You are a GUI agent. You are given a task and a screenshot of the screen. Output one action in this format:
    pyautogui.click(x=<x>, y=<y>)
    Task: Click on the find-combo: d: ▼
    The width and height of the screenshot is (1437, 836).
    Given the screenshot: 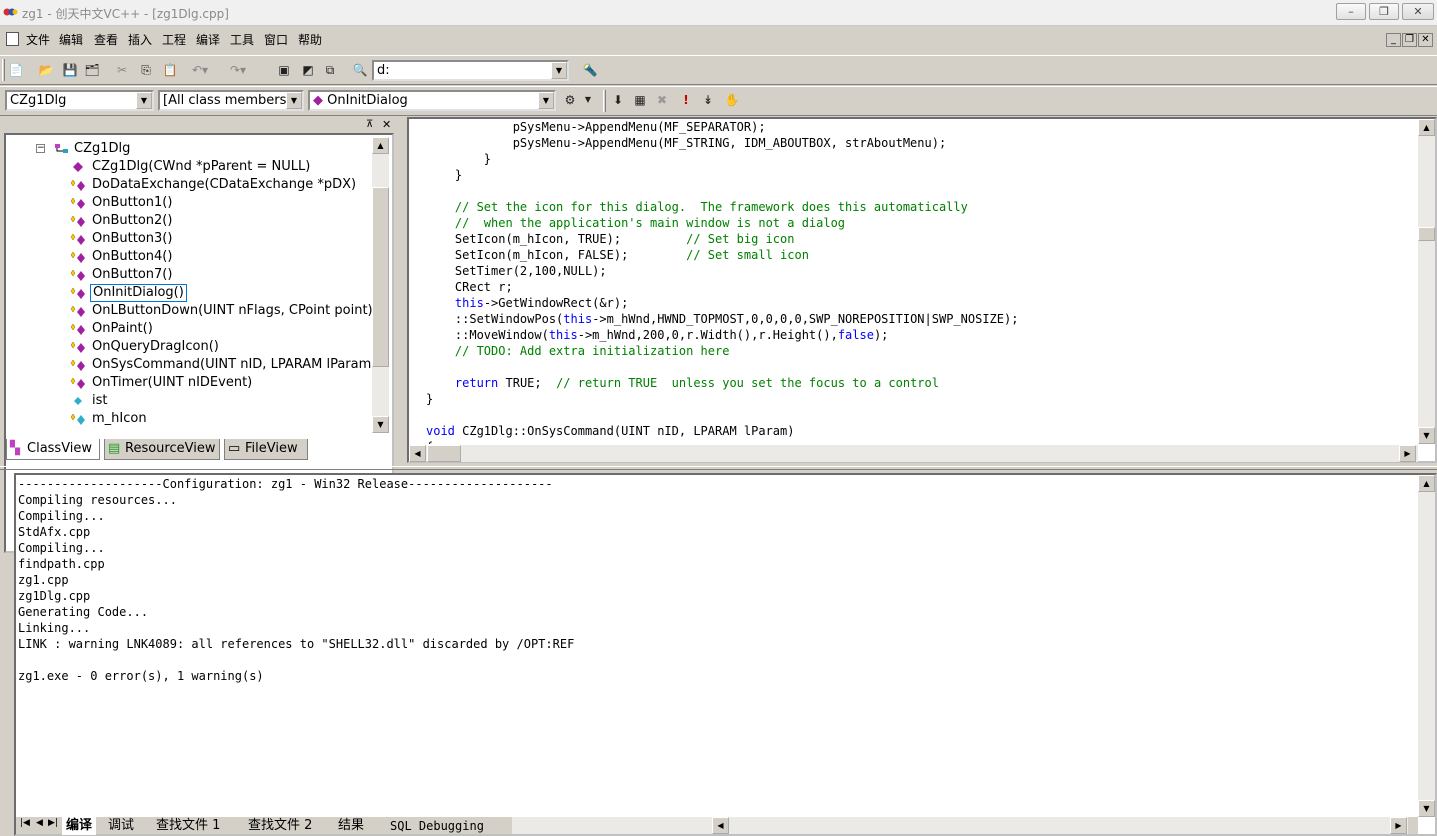 What is the action you would take?
    pyautogui.click(x=470, y=70)
    